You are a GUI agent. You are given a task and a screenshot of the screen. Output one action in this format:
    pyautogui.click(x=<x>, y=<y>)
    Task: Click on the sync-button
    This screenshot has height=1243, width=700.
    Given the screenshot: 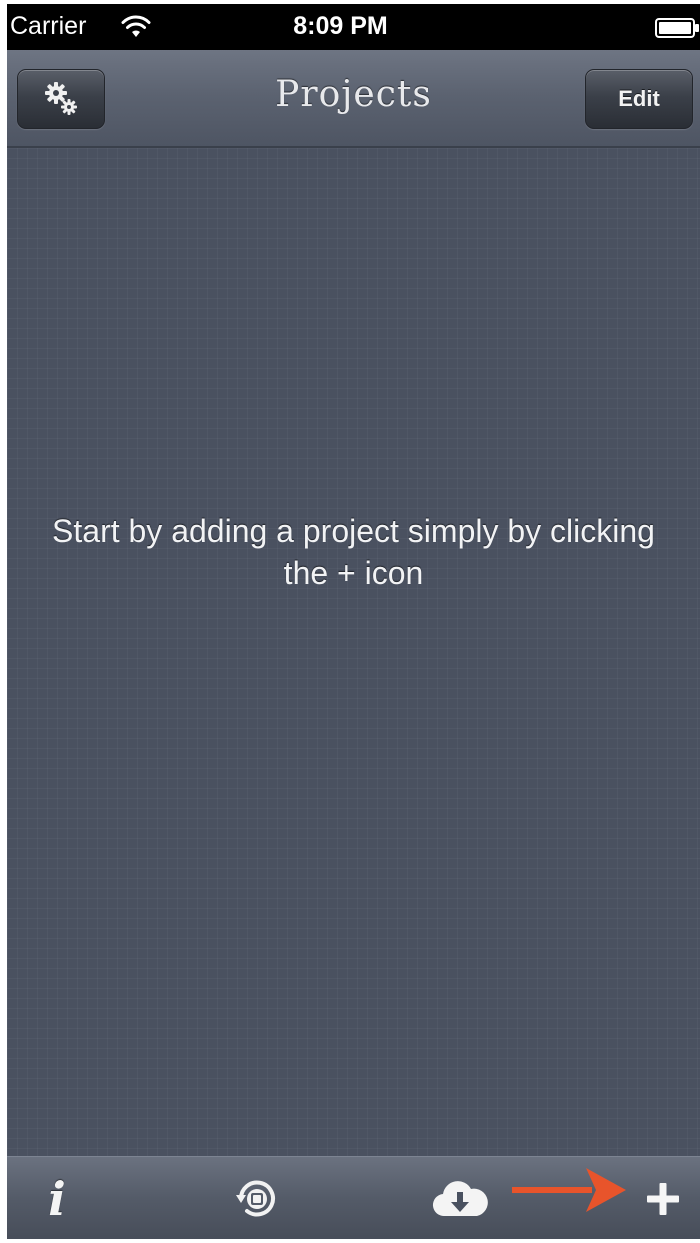 What is the action you would take?
    pyautogui.click(x=257, y=1198)
    